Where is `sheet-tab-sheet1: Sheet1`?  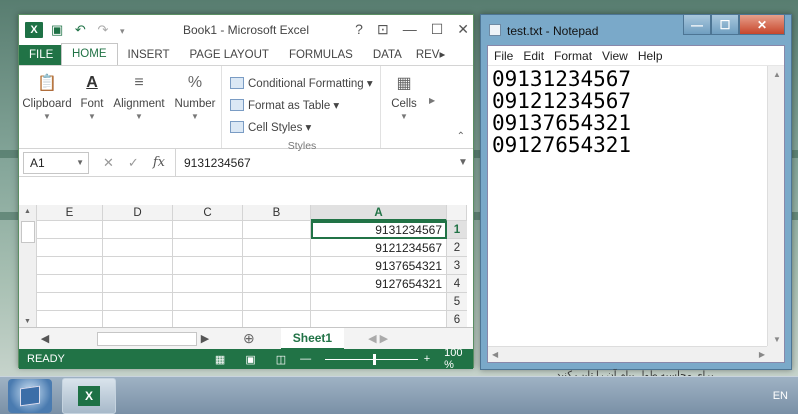
sheet-tab-sheet1: Sheet1 is located at coordinates (312, 338).